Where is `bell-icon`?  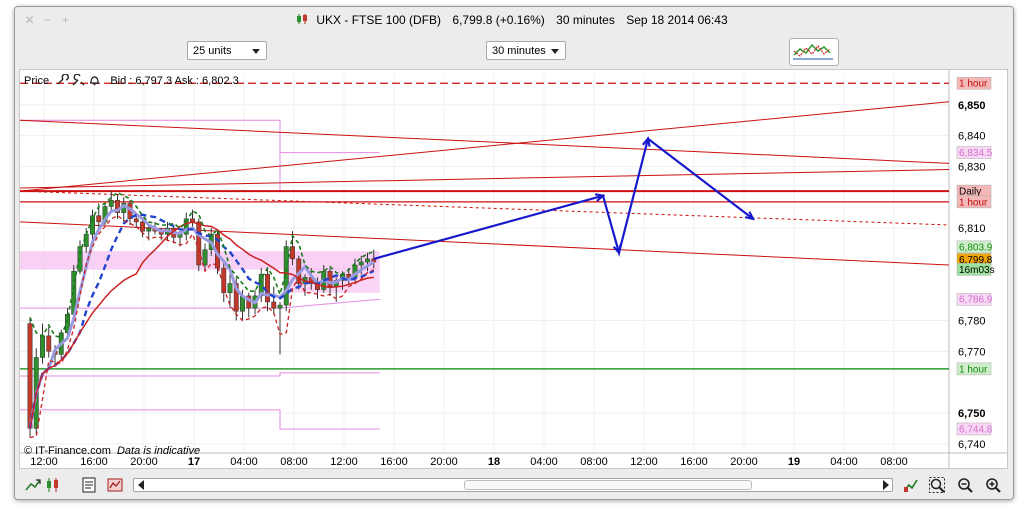
bell-icon is located at coordinates (94, 80).